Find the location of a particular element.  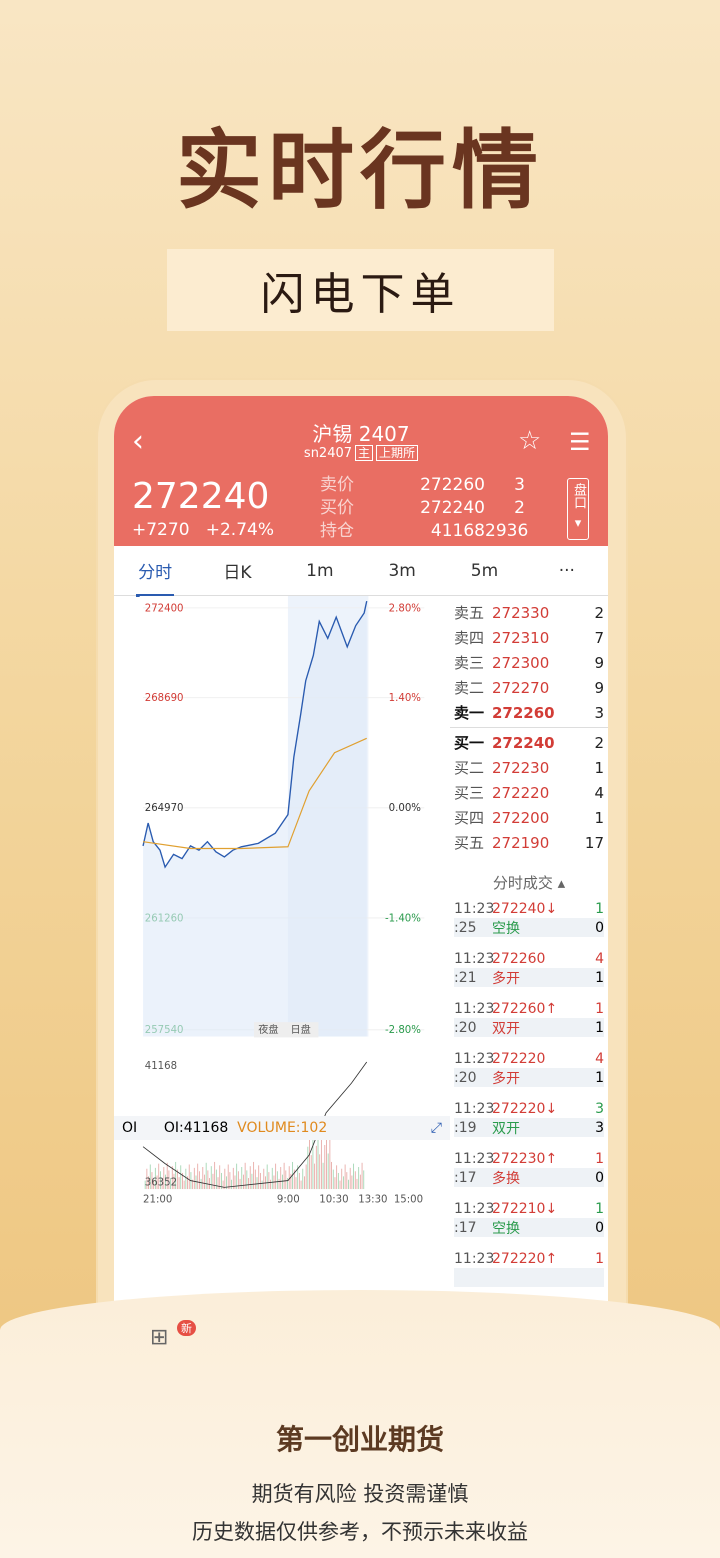

quote-row: 持仓 411682936 is located at coordinates (424, 531).